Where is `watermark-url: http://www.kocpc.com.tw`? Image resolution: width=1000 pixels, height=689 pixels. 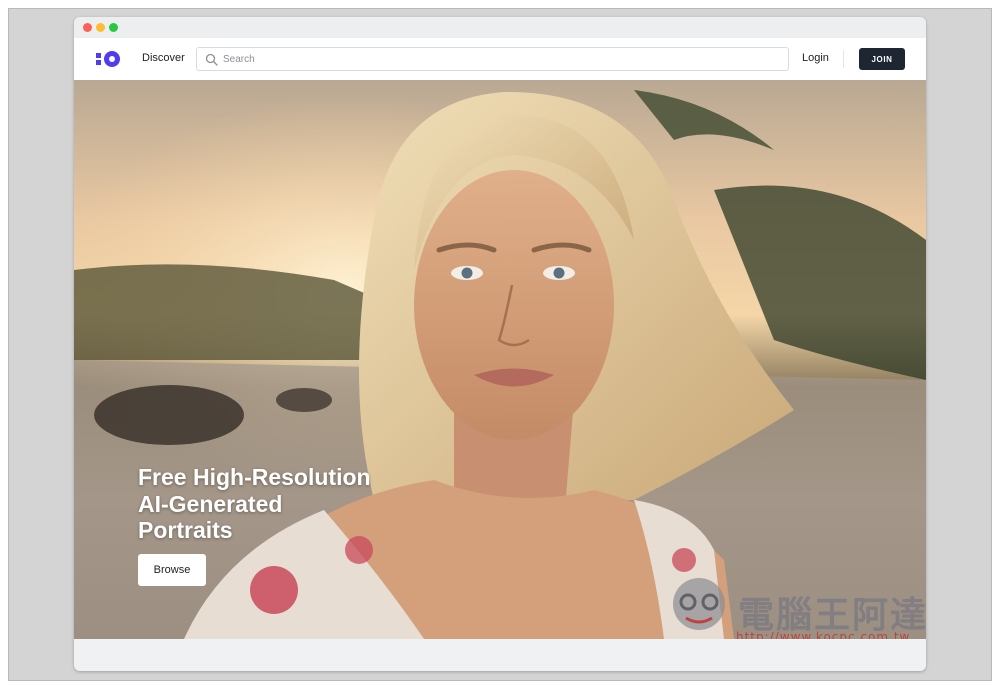
watermark-url: http://www.kocpc.com.tw is located at coordinates (823, 634).